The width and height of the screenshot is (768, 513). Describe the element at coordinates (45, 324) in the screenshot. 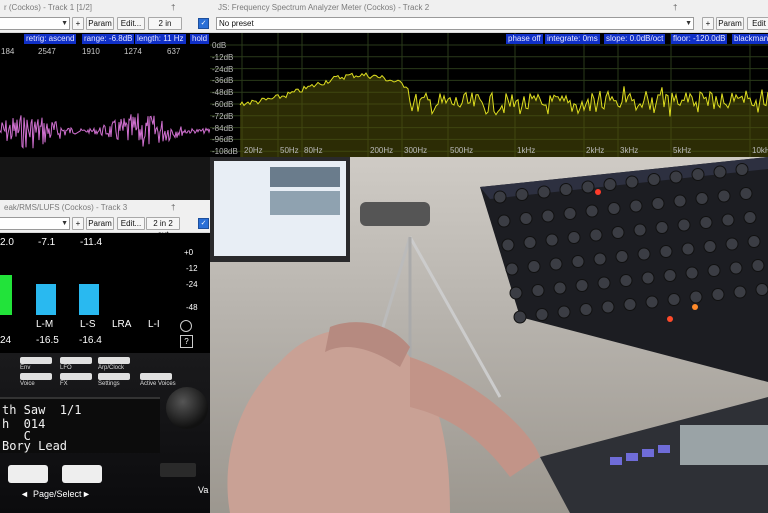

I see `meter-label-lm: L-M` at that location.